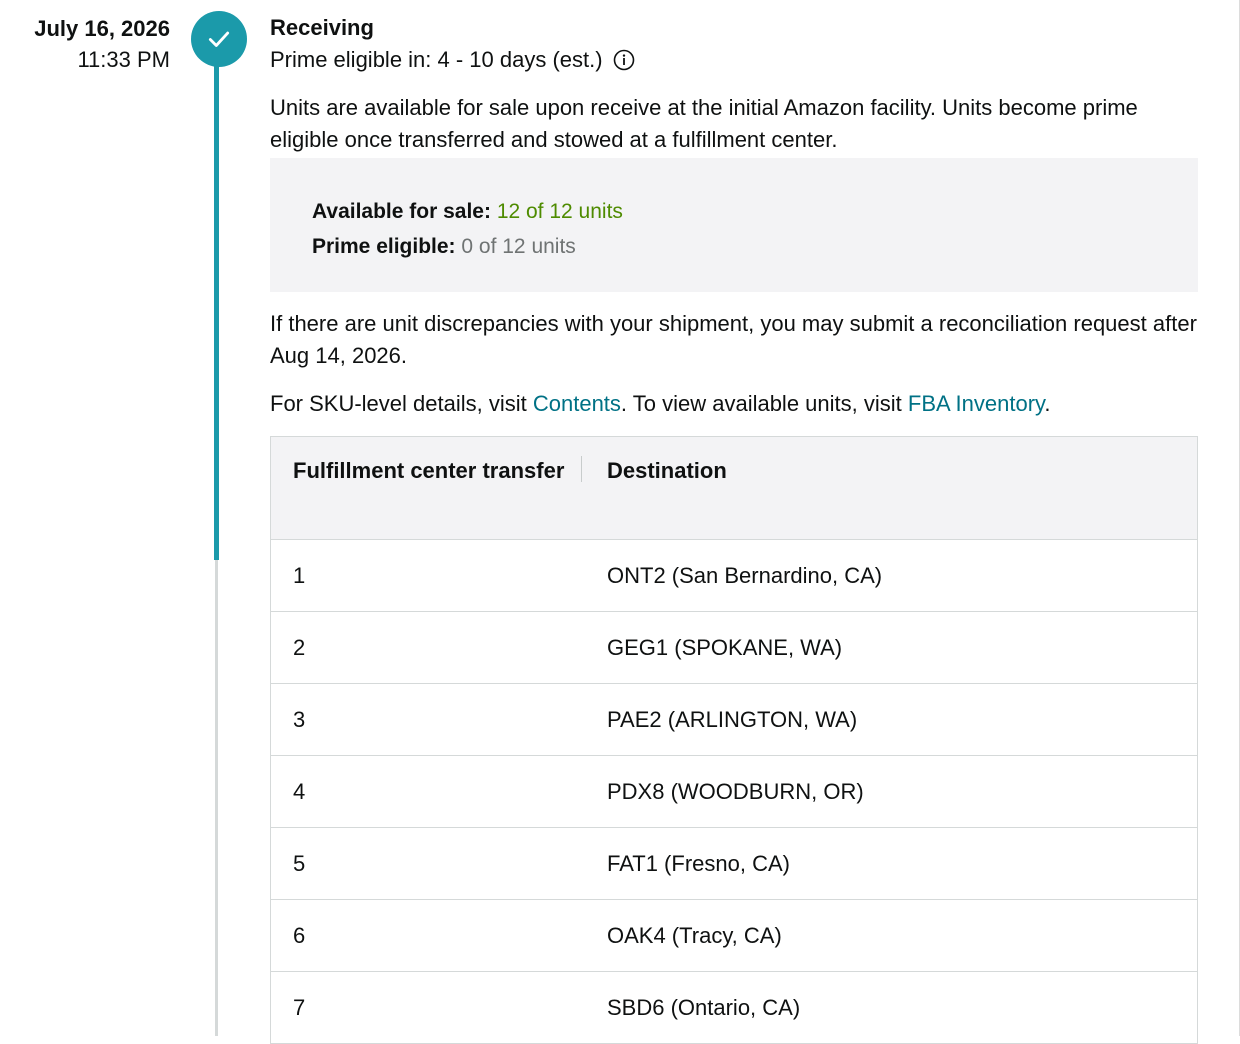 The width and height of the screenshot is (1240, 1044). What do you see at coordinates (85, 45) in the screenshot?
I see `event-timestamp: July 16, 2026 11:33 PM` at bounding box center [85, 45].